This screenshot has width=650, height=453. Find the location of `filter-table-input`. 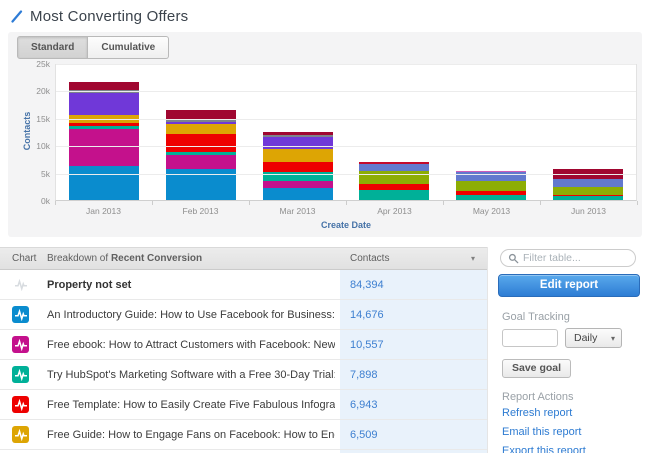

filter-table-input is located at coordinates (573, 258).